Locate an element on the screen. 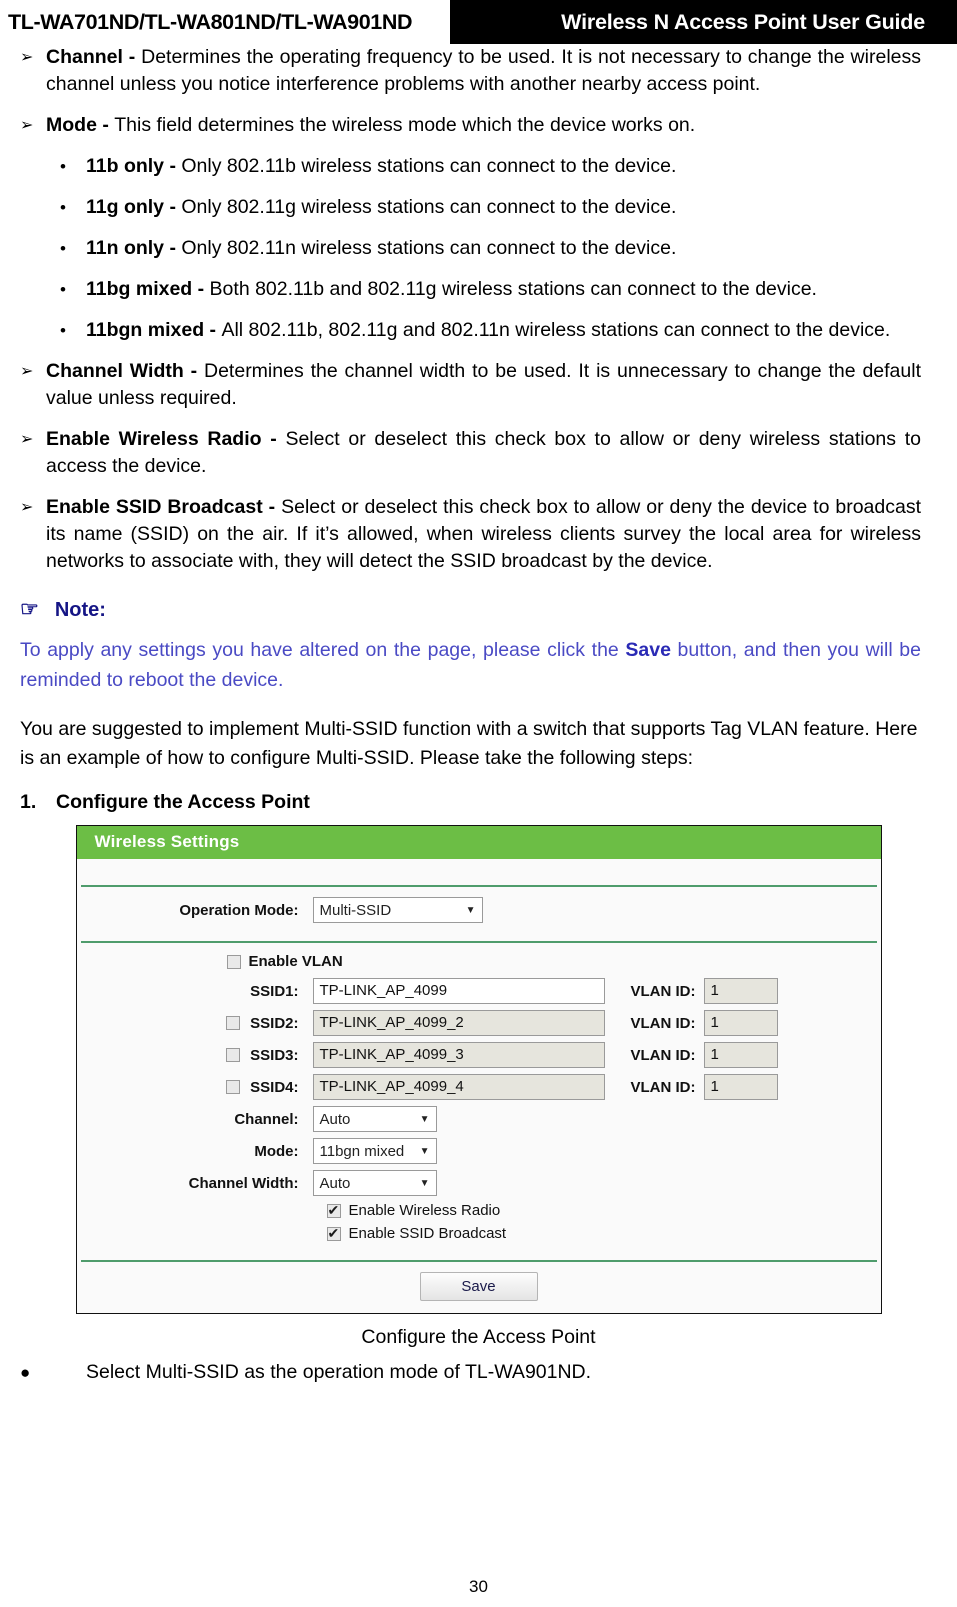 The height and width of the screenshot is (1607, 957). mode-label: Mode: is located at coordinates (276, 1151).